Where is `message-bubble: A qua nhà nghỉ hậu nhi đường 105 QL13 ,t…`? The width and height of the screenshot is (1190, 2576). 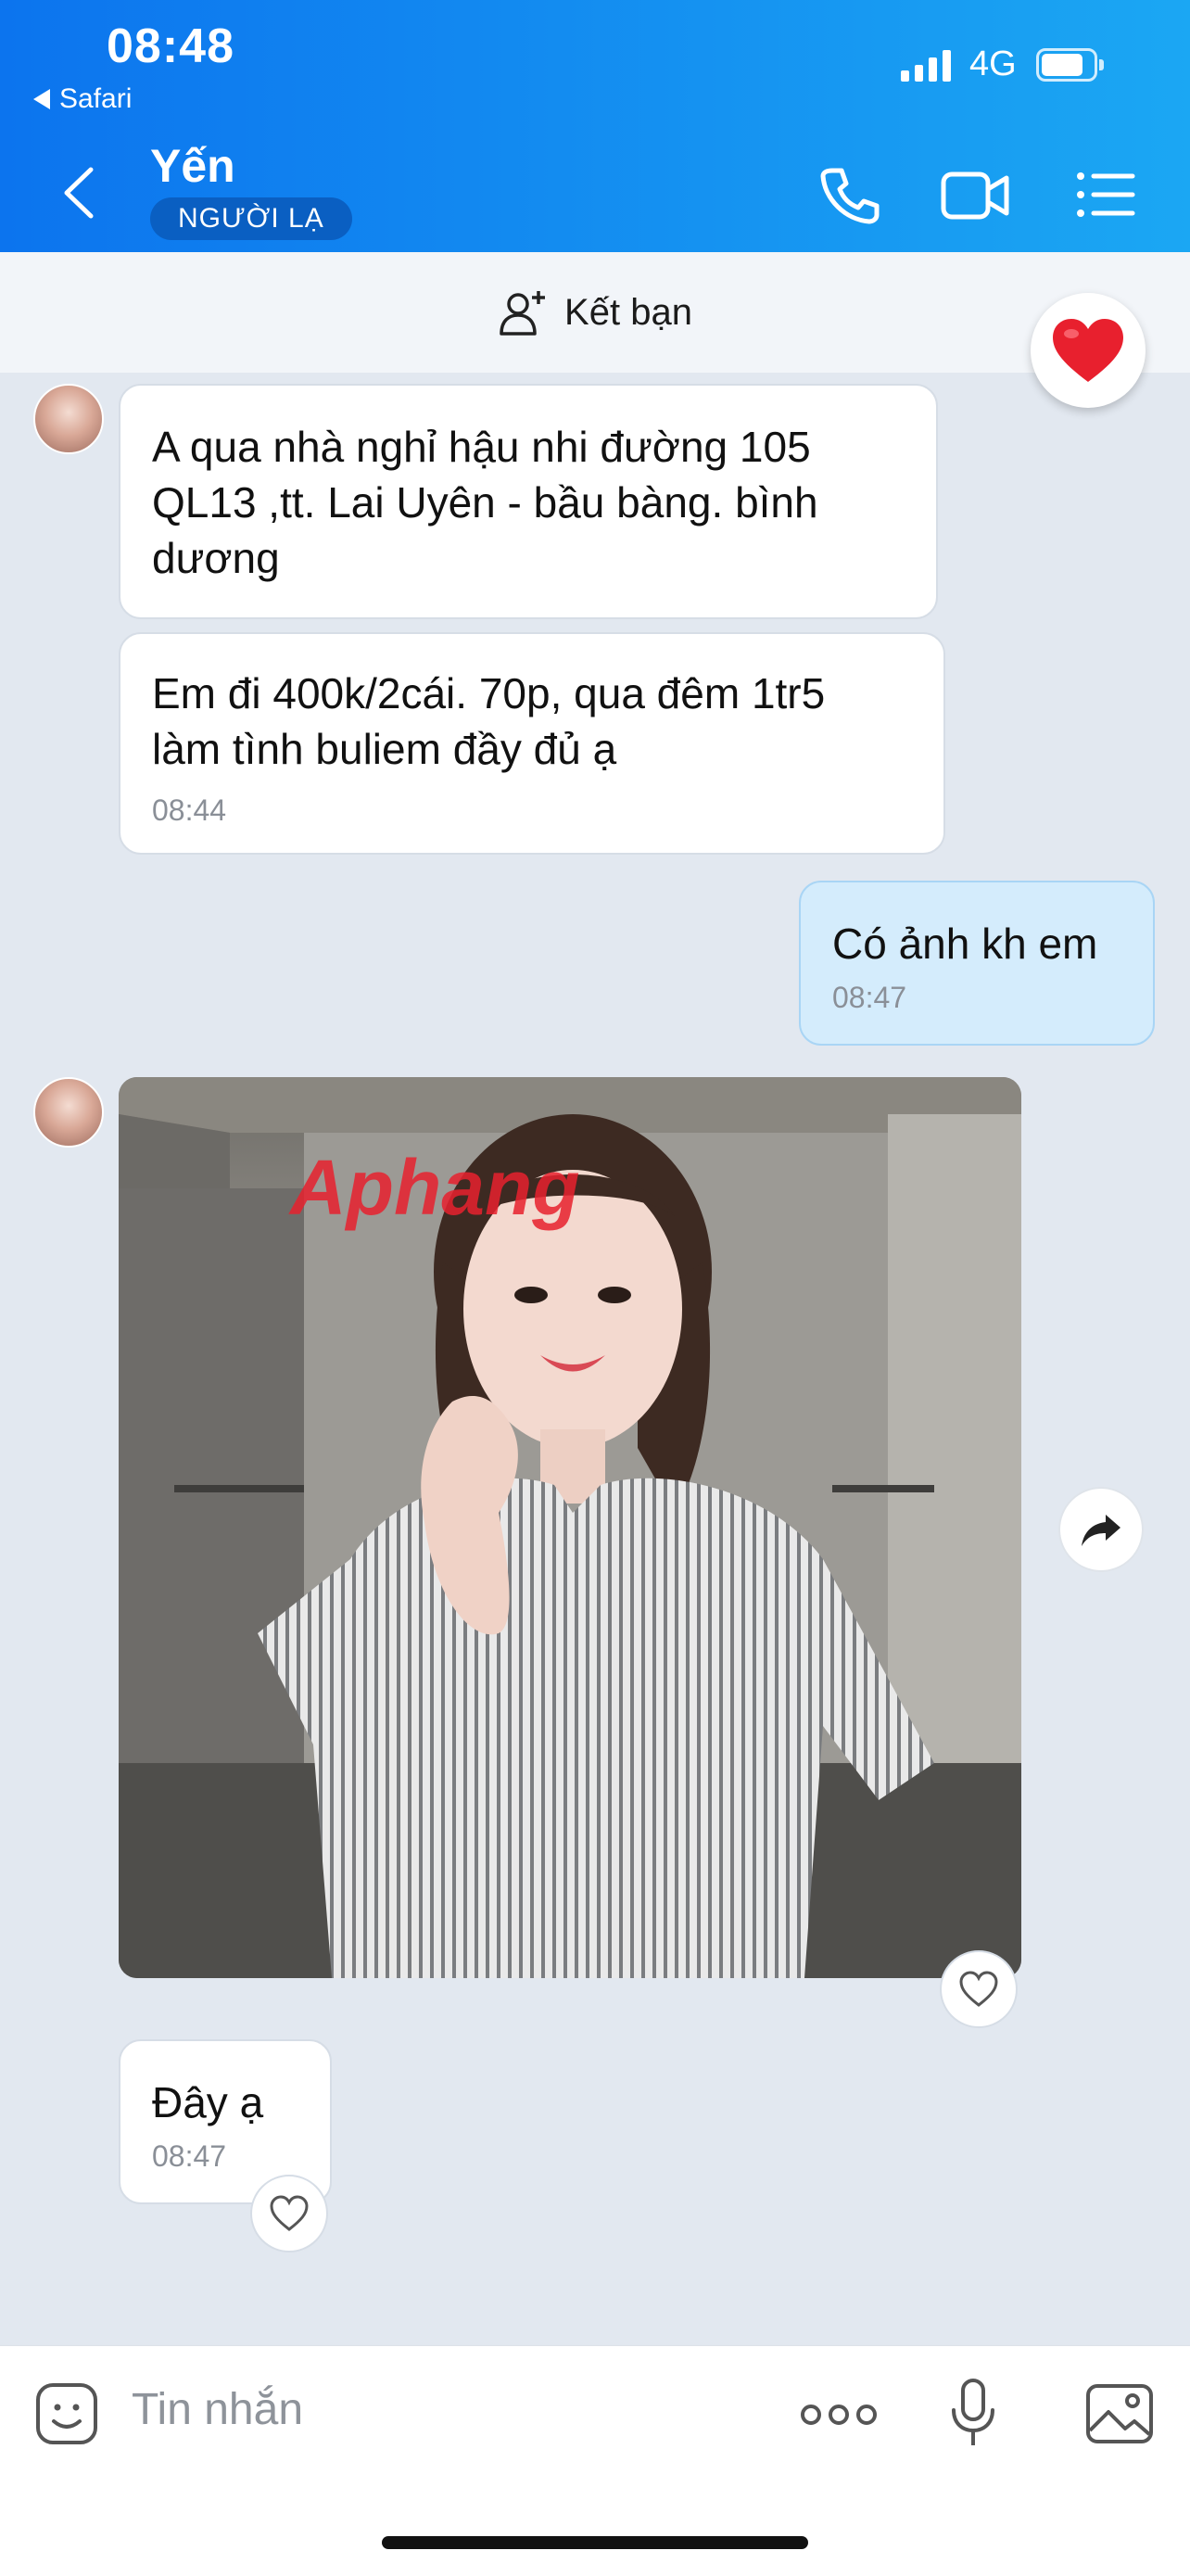
message-bubble: A qua nhà nghỉ hậu nhi đường 105 QL13 ,t… is located at coordinates (528, 502).